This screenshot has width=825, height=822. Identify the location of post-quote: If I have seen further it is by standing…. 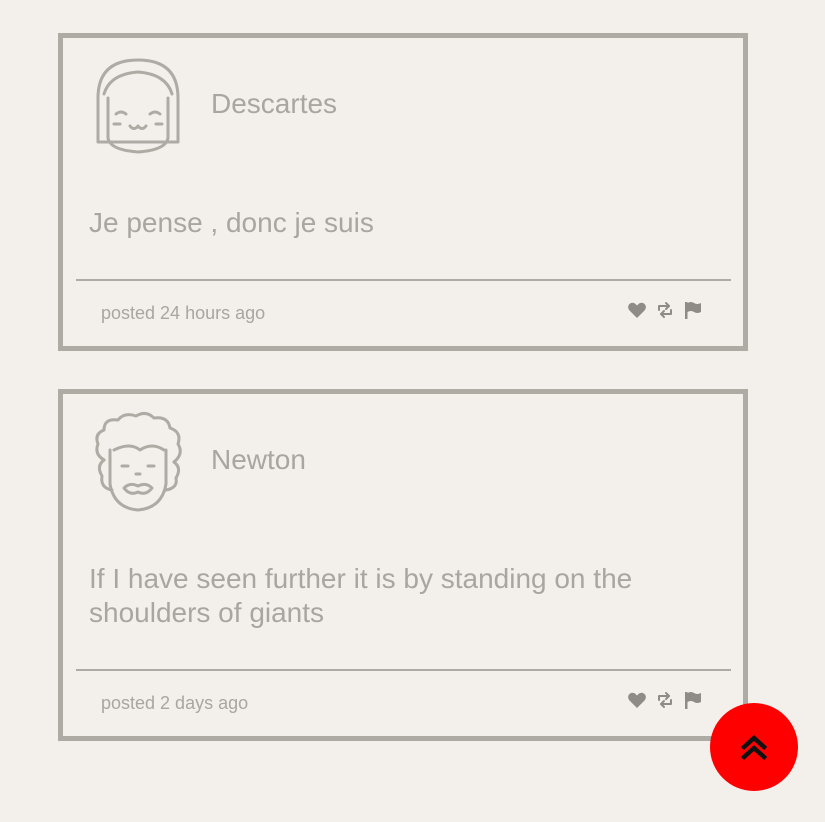
(361, 595).